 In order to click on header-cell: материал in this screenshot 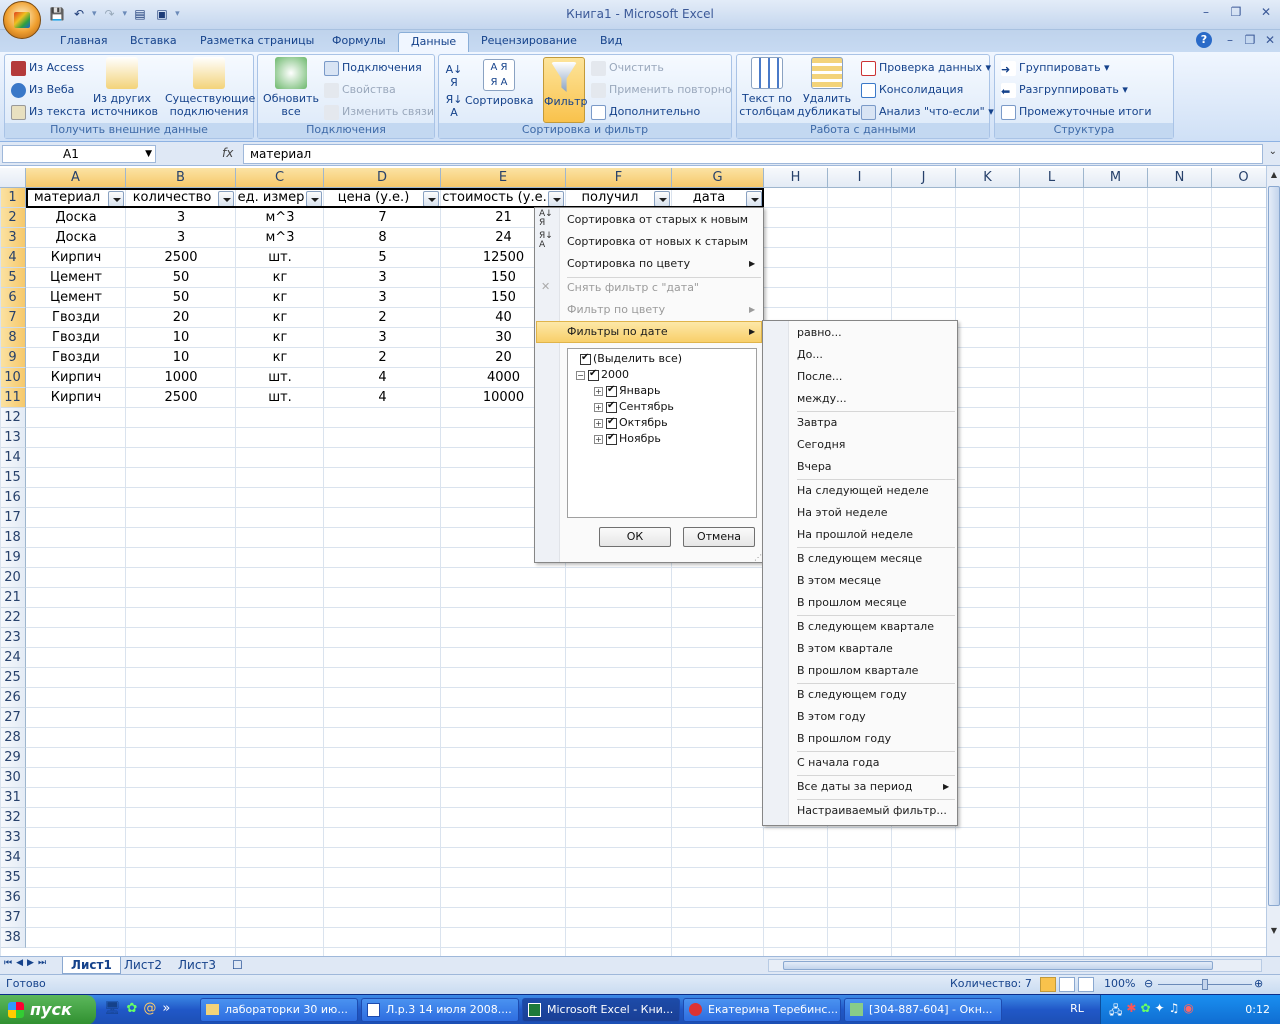, I will do `click(67, 198)`.